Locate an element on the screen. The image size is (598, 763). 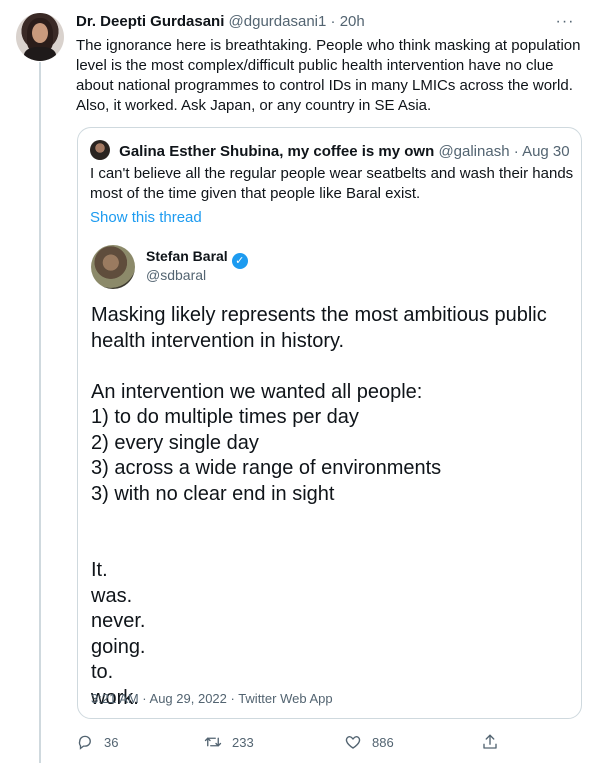
embedded-line: going. is located at coordinates (118, 646).